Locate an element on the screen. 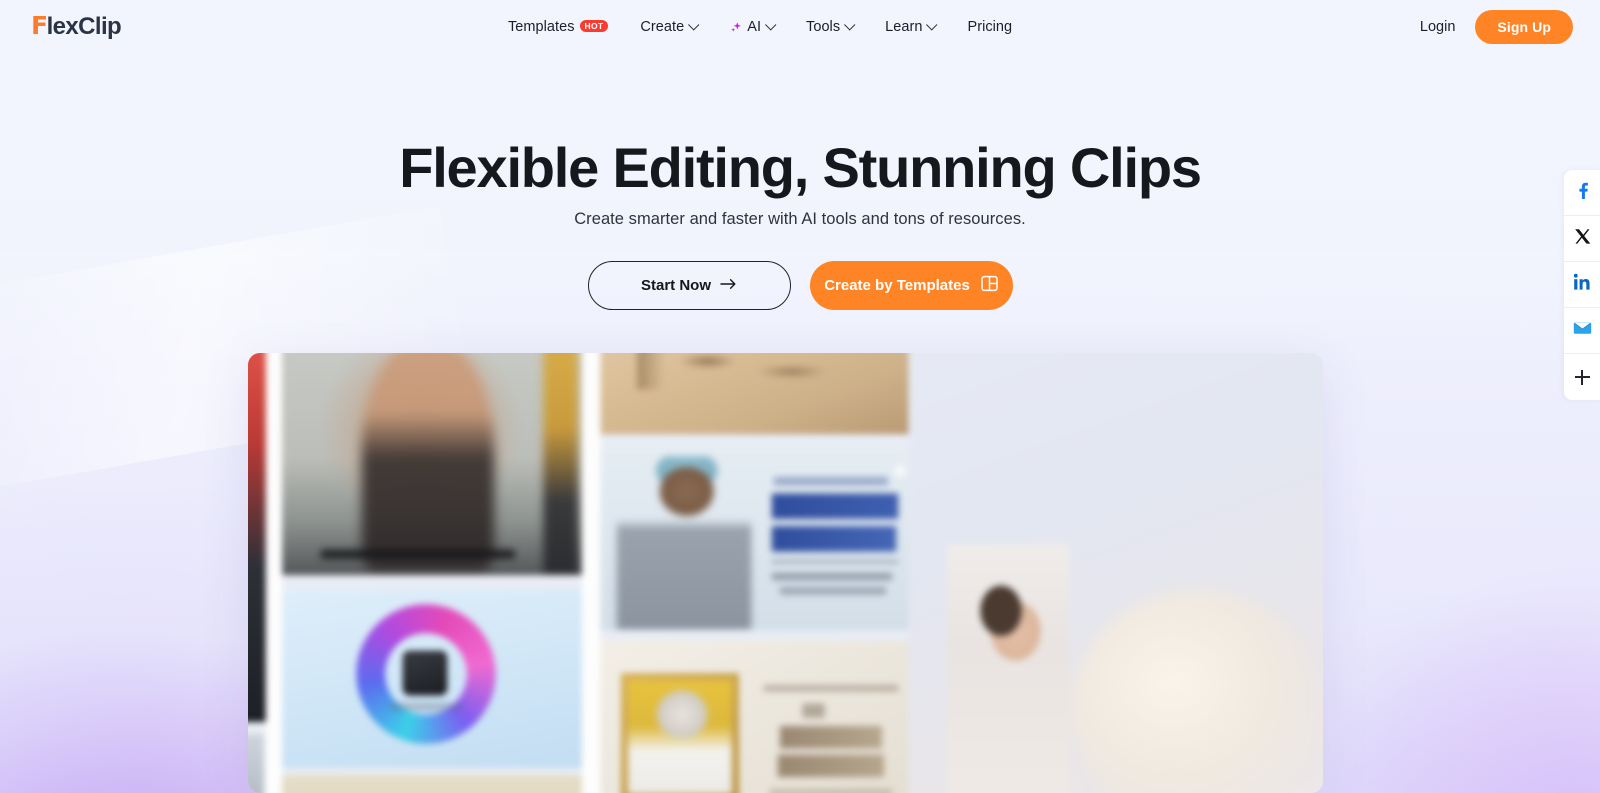  collage-memorial-eyebrow is located at coordinates (831, 688).